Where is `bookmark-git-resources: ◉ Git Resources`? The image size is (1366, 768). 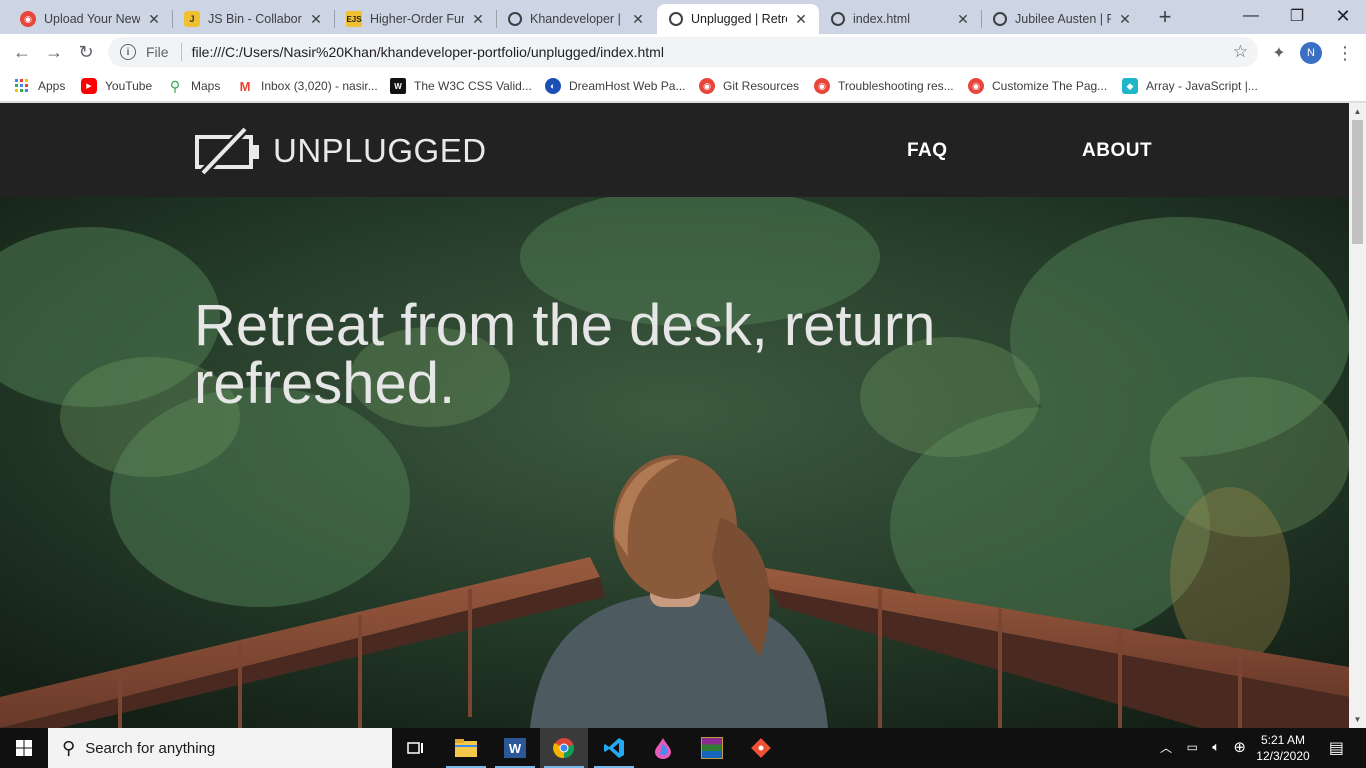
bookmark-git-resources: ◉ Git Resources is located at coordinates (749, 86).